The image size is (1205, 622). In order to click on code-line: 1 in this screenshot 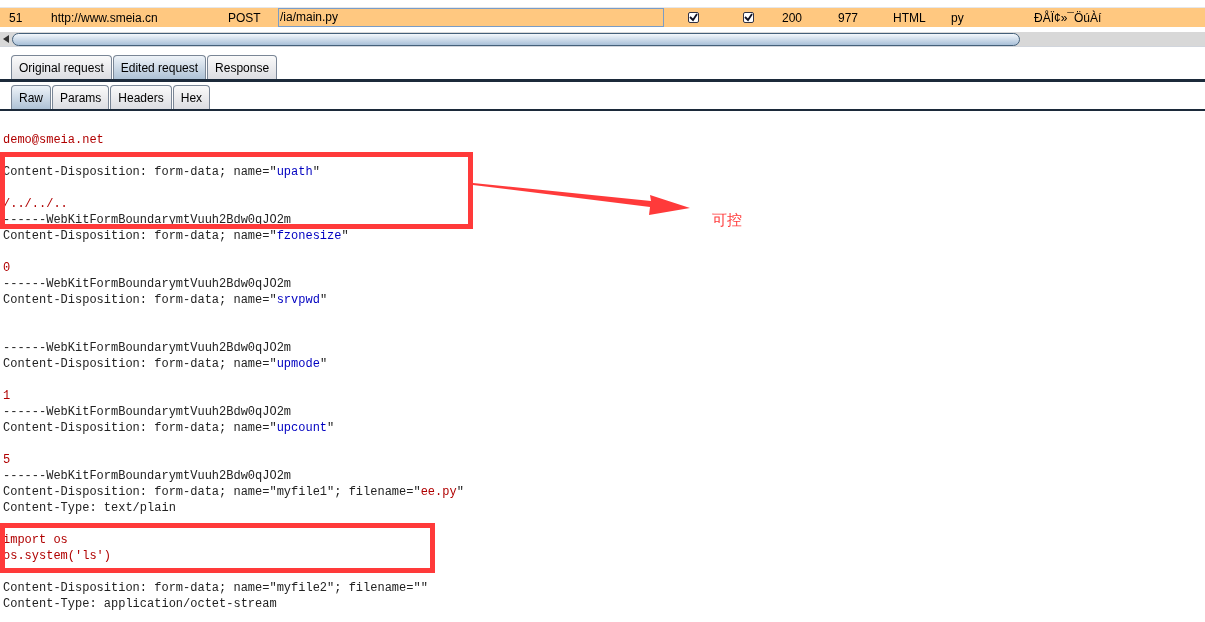, I will do `click(7, 396)`.